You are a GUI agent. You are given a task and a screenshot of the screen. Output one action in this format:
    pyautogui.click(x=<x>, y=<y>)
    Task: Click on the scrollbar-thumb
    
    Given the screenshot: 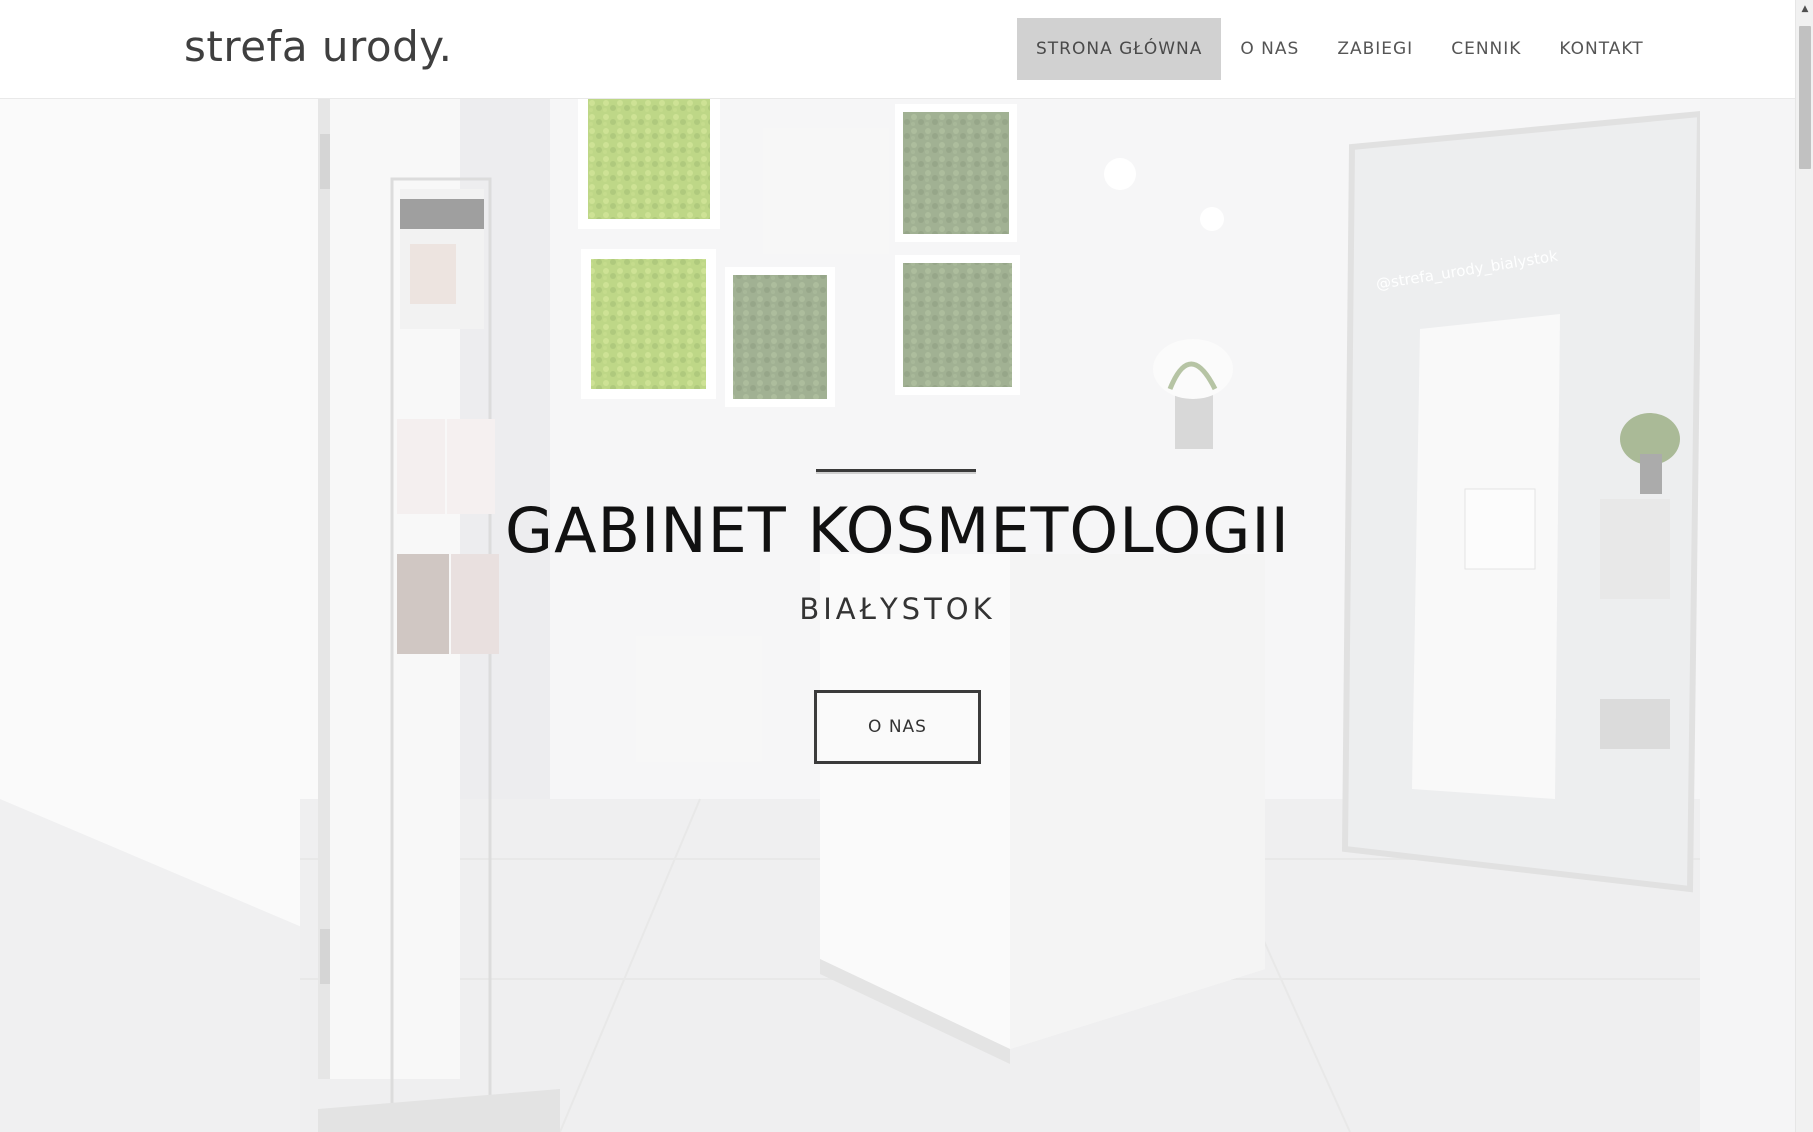 What is the action you would take?
    pyautogui.click(x=1805, y=97)
    